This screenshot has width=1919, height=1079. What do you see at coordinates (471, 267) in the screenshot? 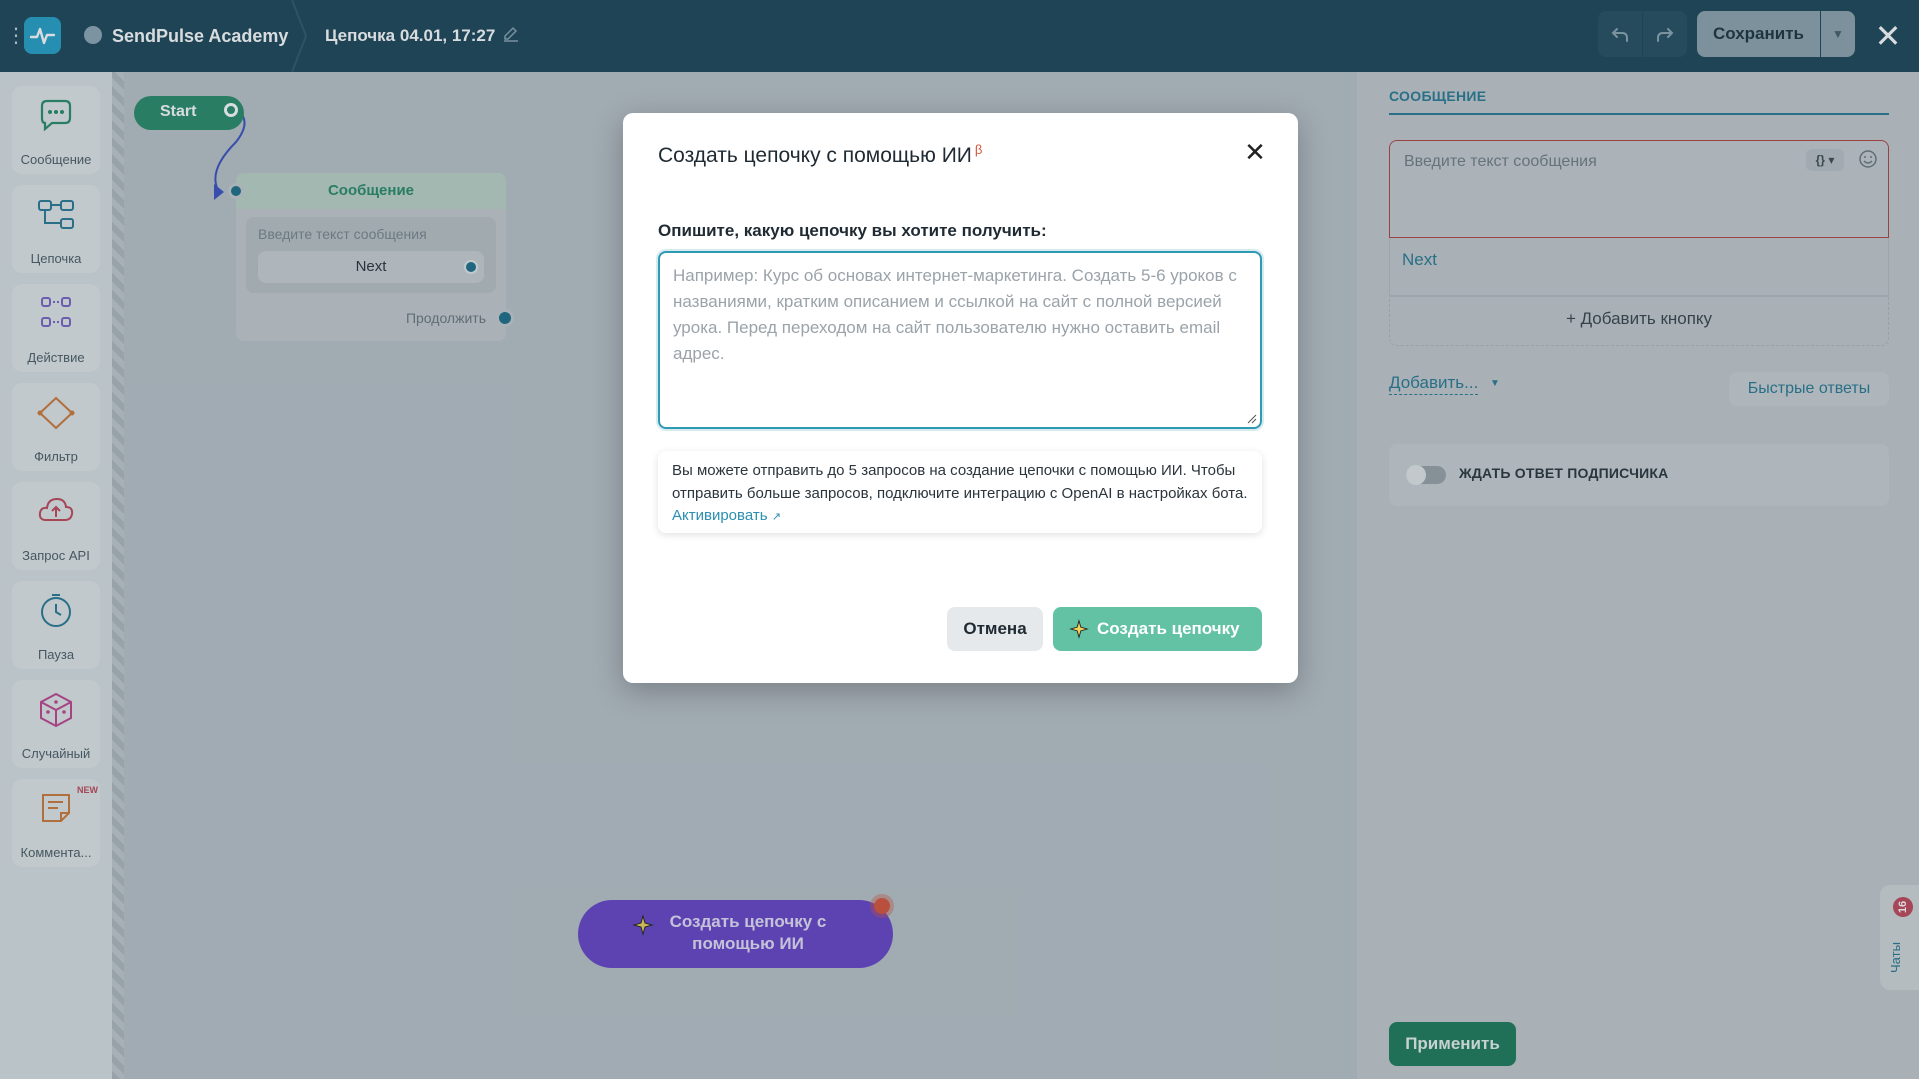
I see `message-node-button-port` at bounding box center [471, 267].